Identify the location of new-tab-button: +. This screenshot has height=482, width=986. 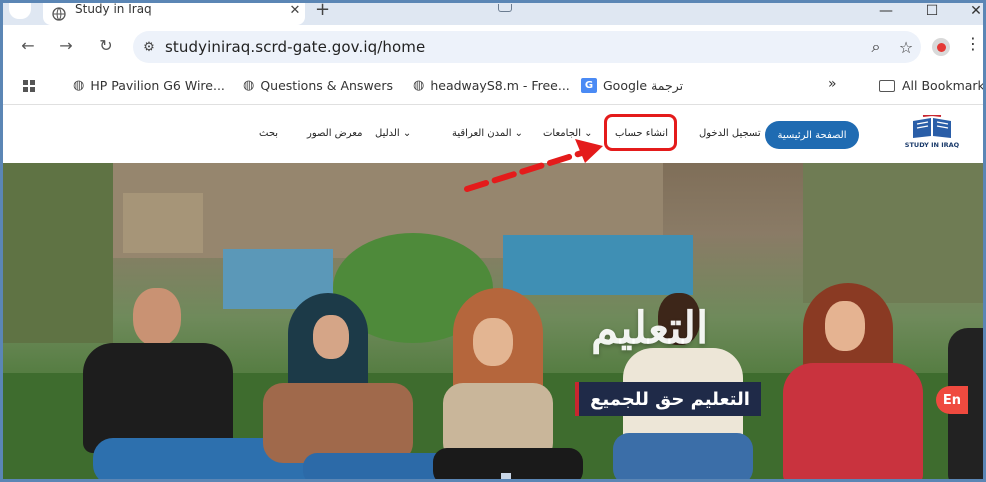
(322, 11).